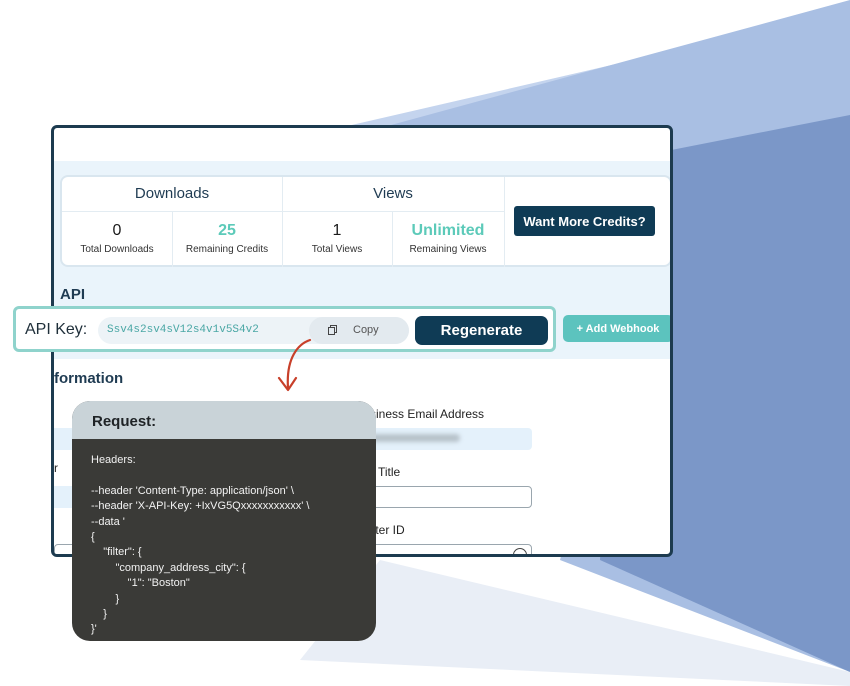  Describe the element at coordinates (448, 230) in the screenshot. I see `stat-value: Unlimited` at that location.